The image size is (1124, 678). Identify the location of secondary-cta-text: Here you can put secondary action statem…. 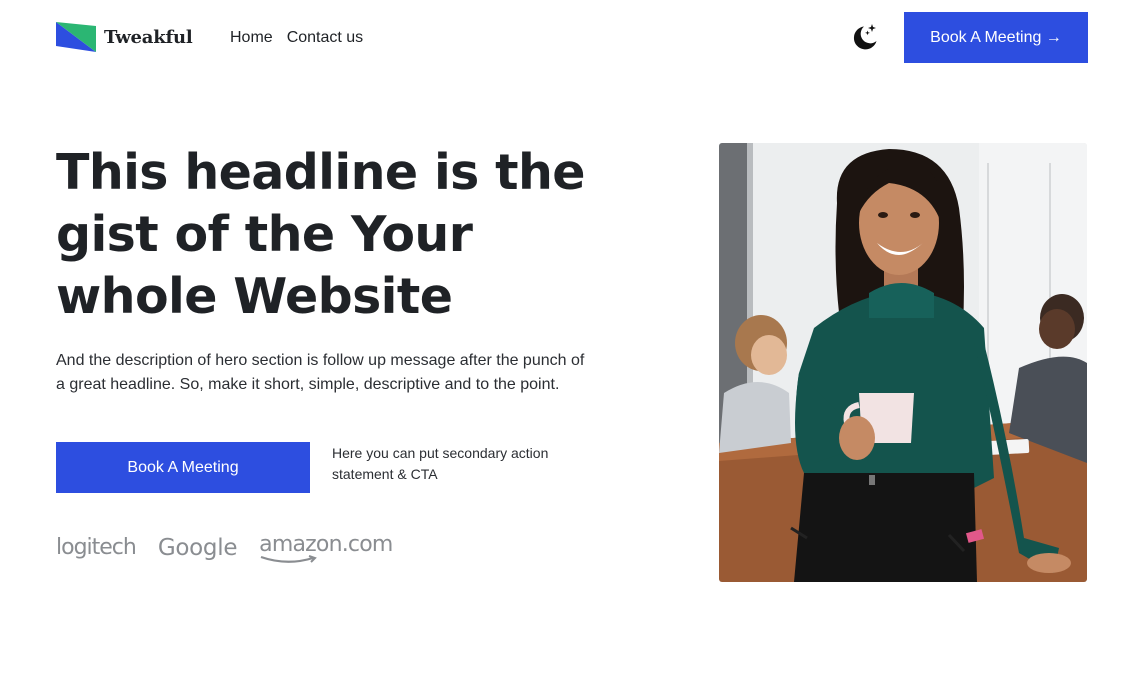
(440, 463).